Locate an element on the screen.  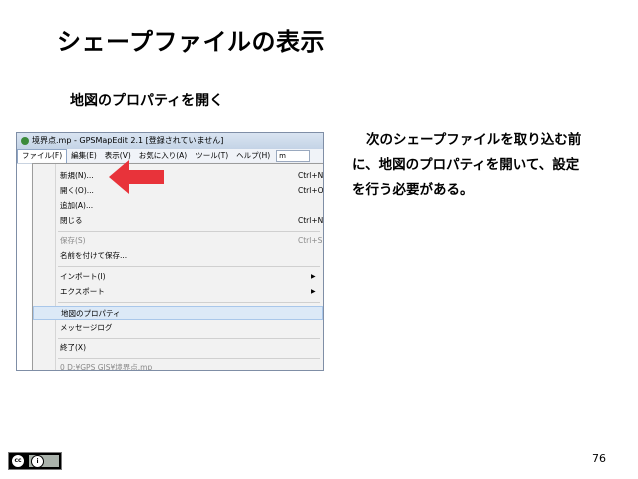
scale-combo: m is located at coordinates (293, 156).